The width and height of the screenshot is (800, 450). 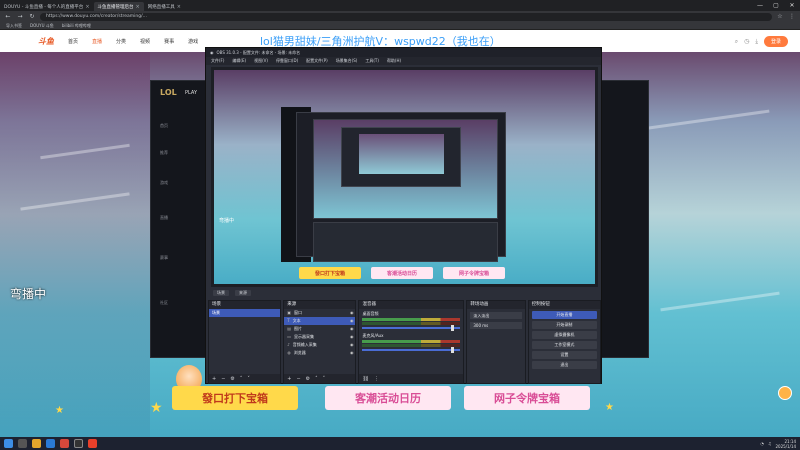 What do you see at coordinates (164, 302) in the screenshot?
I see `nested-menu-item: 社区` at bounding box center [164, 302].